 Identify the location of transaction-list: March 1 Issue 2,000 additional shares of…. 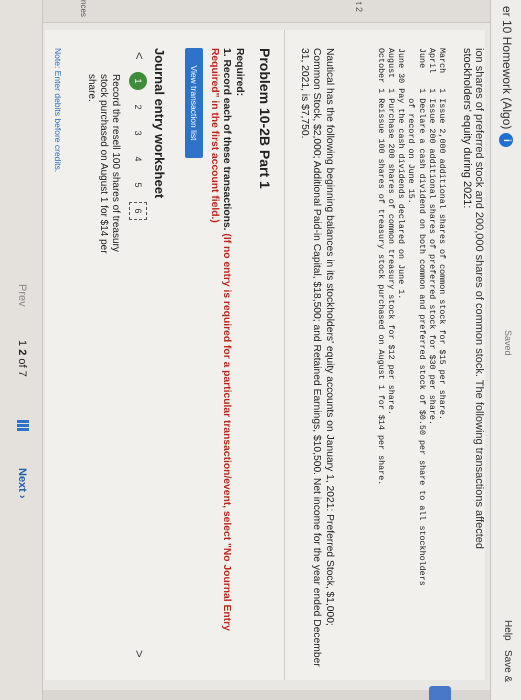
(411, 317).